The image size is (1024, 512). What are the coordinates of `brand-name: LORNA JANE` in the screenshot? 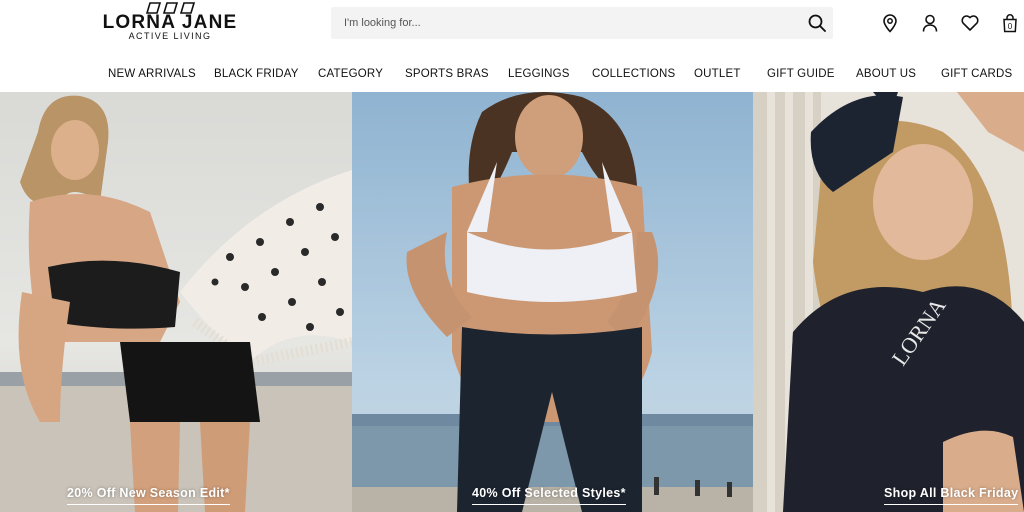 It's located at (170, 22).